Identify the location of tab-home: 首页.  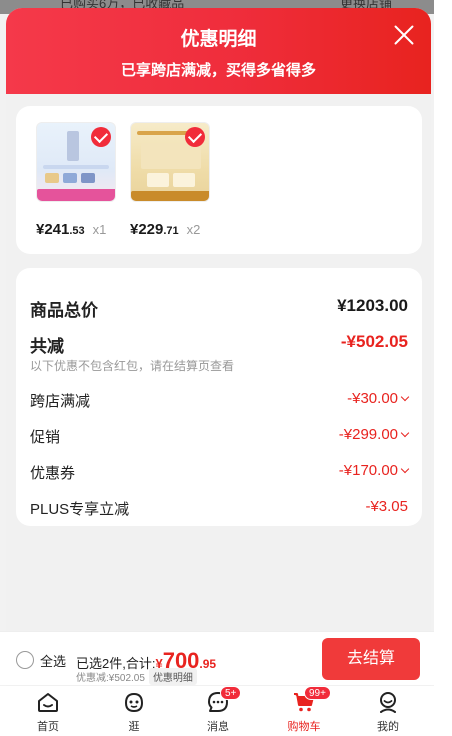
(48, 712).